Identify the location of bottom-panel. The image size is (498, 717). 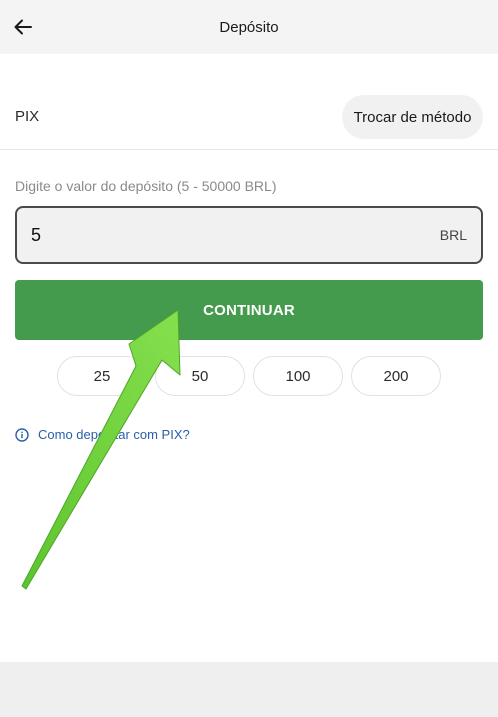
(249, 689).